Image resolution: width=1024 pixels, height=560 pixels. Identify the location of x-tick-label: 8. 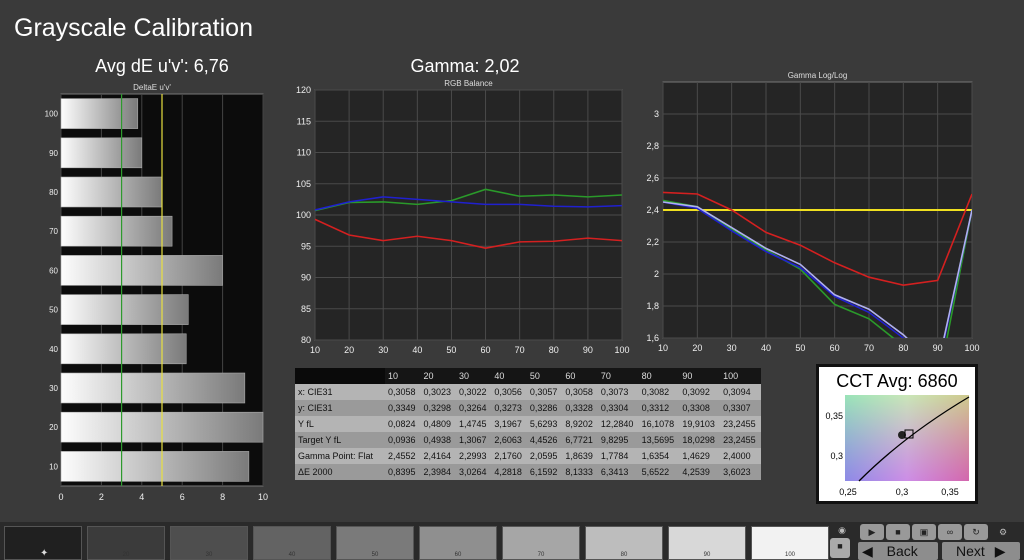
(222, 497).